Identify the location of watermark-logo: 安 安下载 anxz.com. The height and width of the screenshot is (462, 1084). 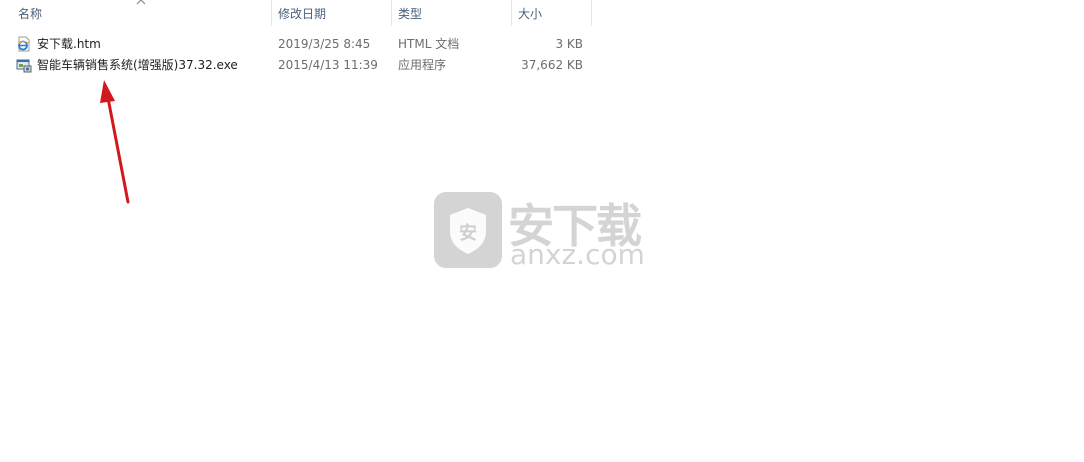
(542, 230).